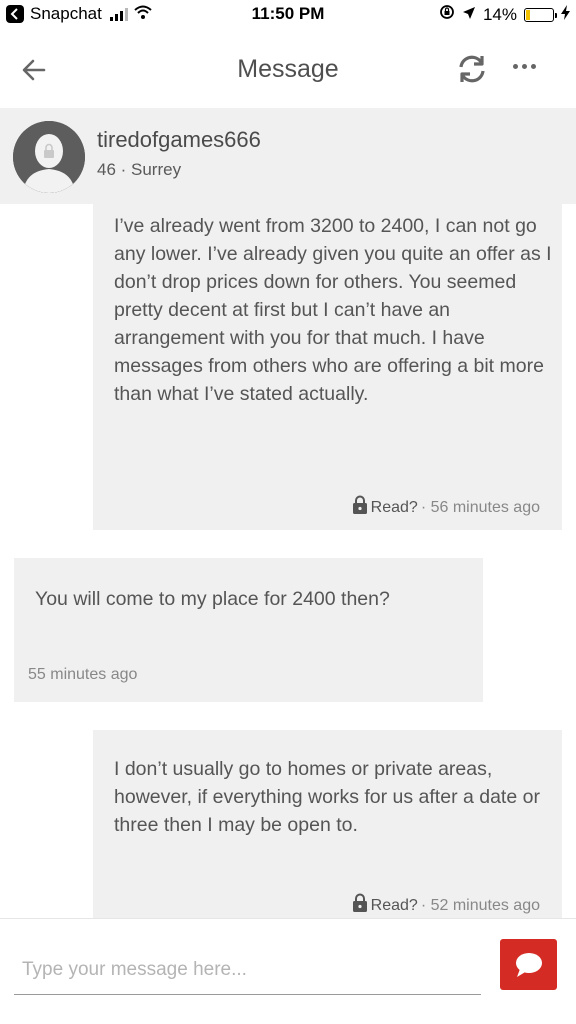  Describe the element at coordinates (34, 70) in the screenshot. I see `back-arrow-icon` at that location.